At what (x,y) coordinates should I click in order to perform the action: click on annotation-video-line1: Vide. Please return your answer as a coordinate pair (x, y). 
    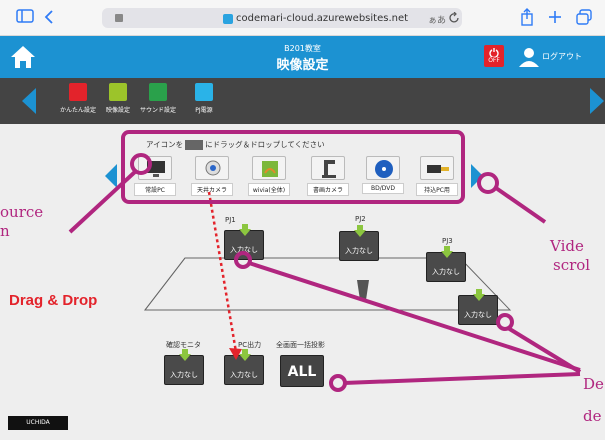
    Looking at the image, I should click on (567, 246).